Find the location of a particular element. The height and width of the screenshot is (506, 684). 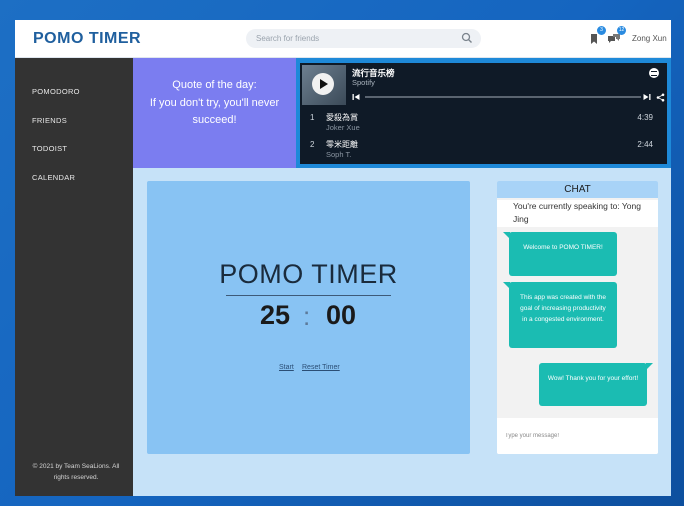

chat-recipient: You're currently speaking to: Yong Jing is located at coordinates (577, 213).